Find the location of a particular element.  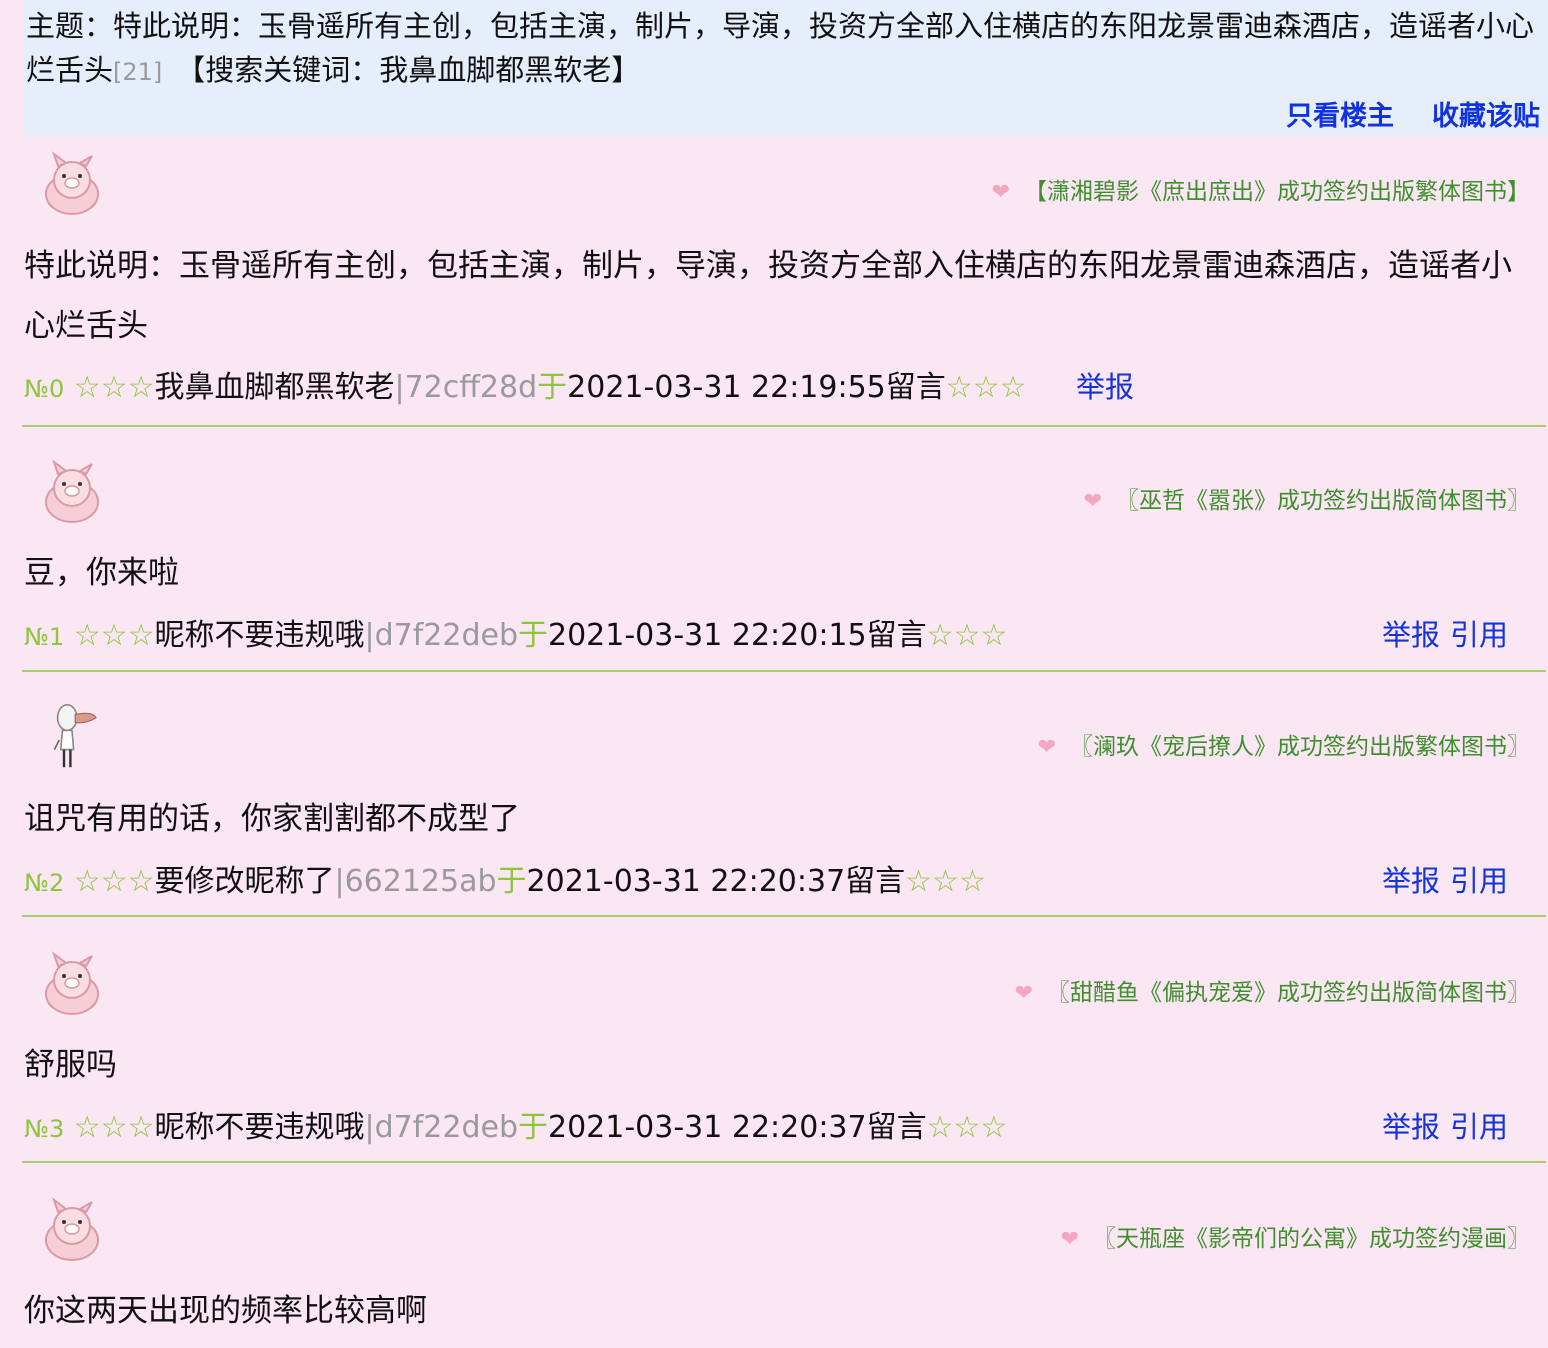

signature: ❤ 【潇湘碧影《庶出庶出》成功签约出版繁体图书】 is located at coordinates (1260, 192).